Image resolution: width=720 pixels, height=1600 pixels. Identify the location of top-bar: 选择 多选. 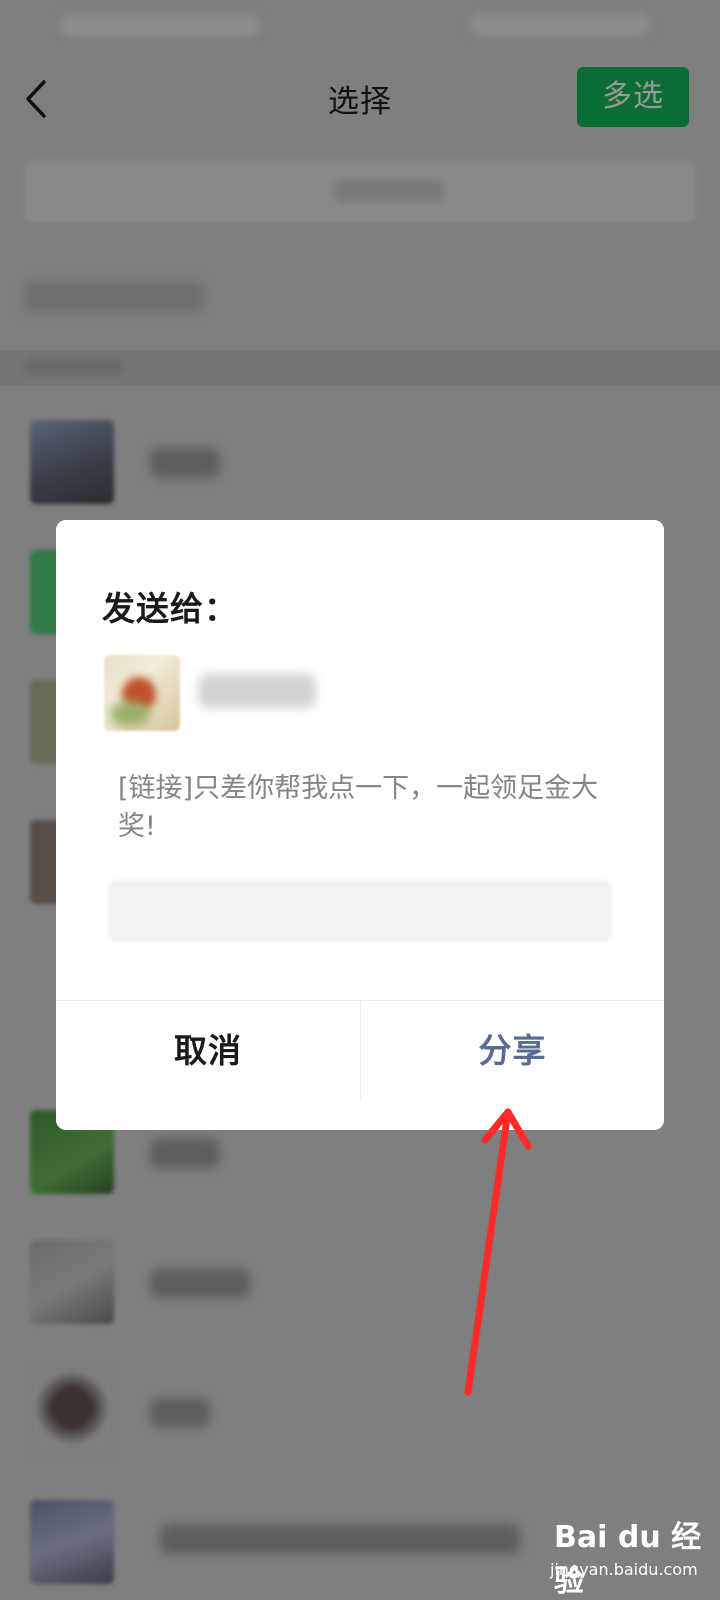
(360, 102).